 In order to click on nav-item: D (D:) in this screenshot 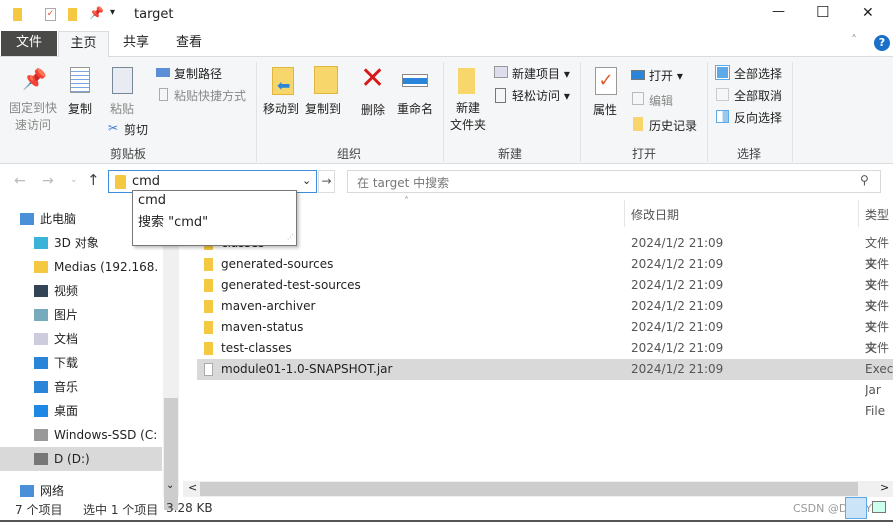, I will do `click(81, 459)`.